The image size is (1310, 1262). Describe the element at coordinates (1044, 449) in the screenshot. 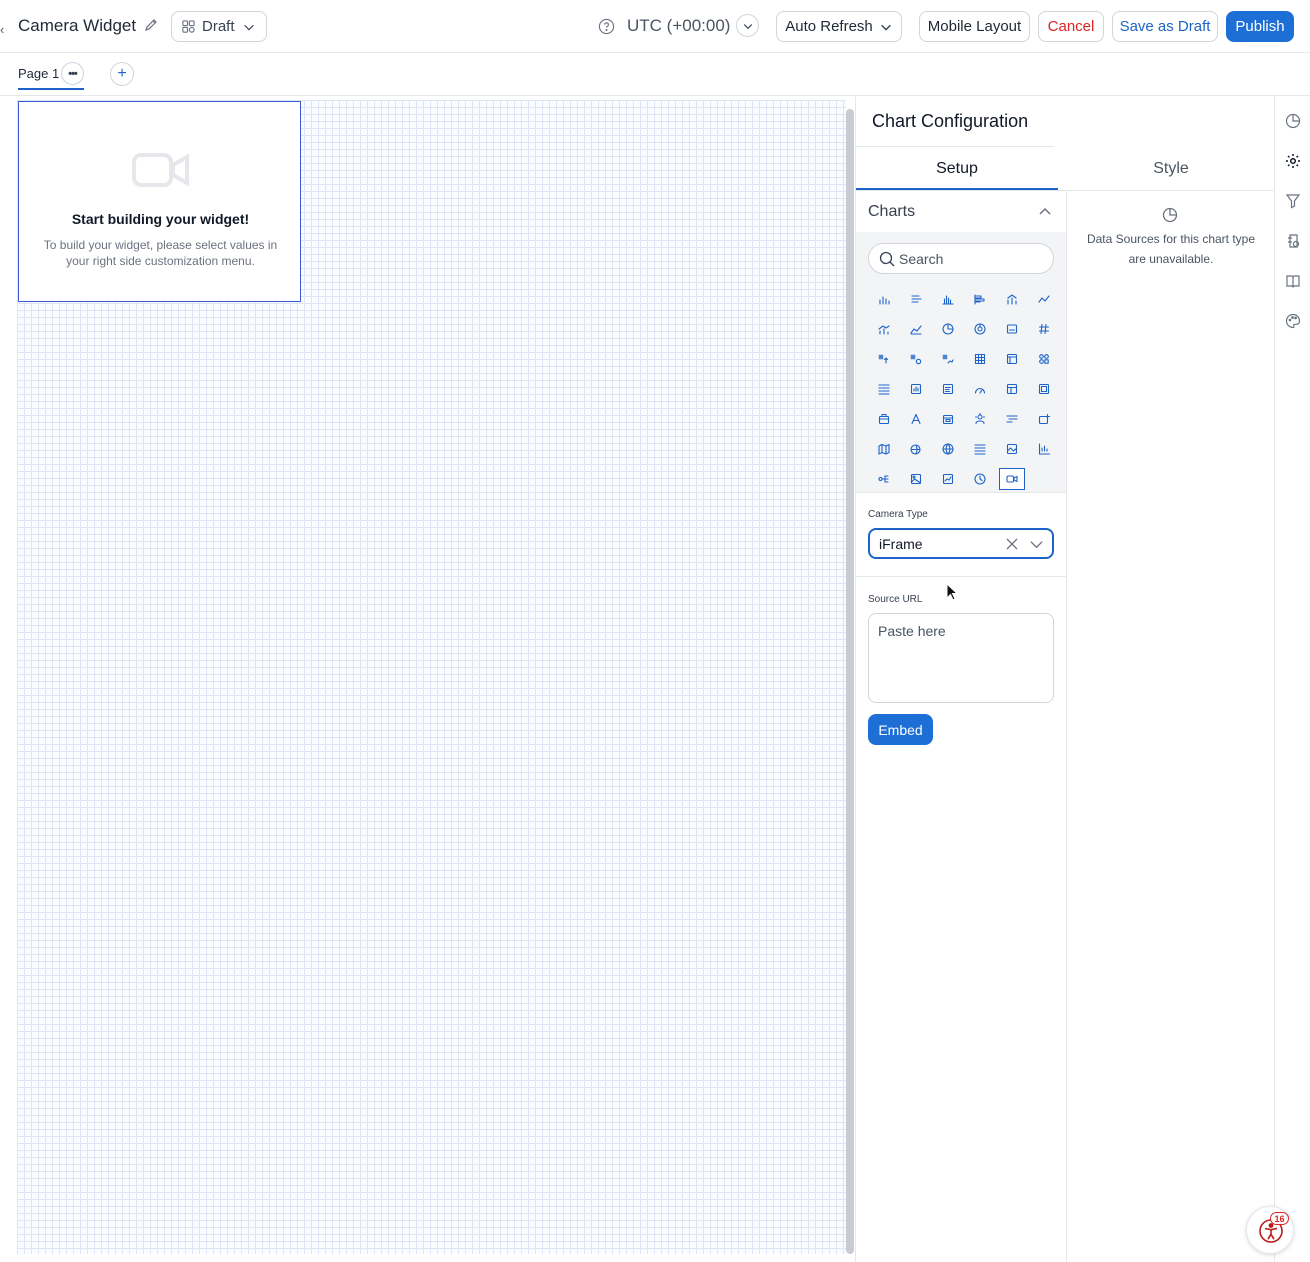

I see `chart-type-axis-chart` at that location.